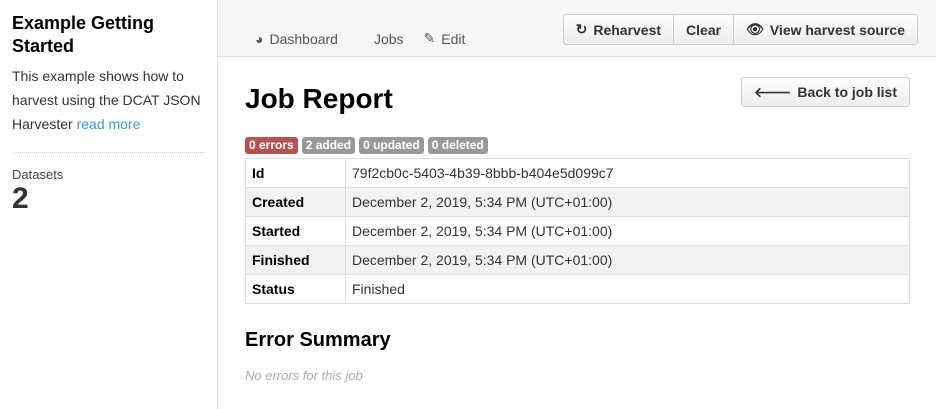  I want to click on arrow-left-icon: 🡐, so click(772, 91).